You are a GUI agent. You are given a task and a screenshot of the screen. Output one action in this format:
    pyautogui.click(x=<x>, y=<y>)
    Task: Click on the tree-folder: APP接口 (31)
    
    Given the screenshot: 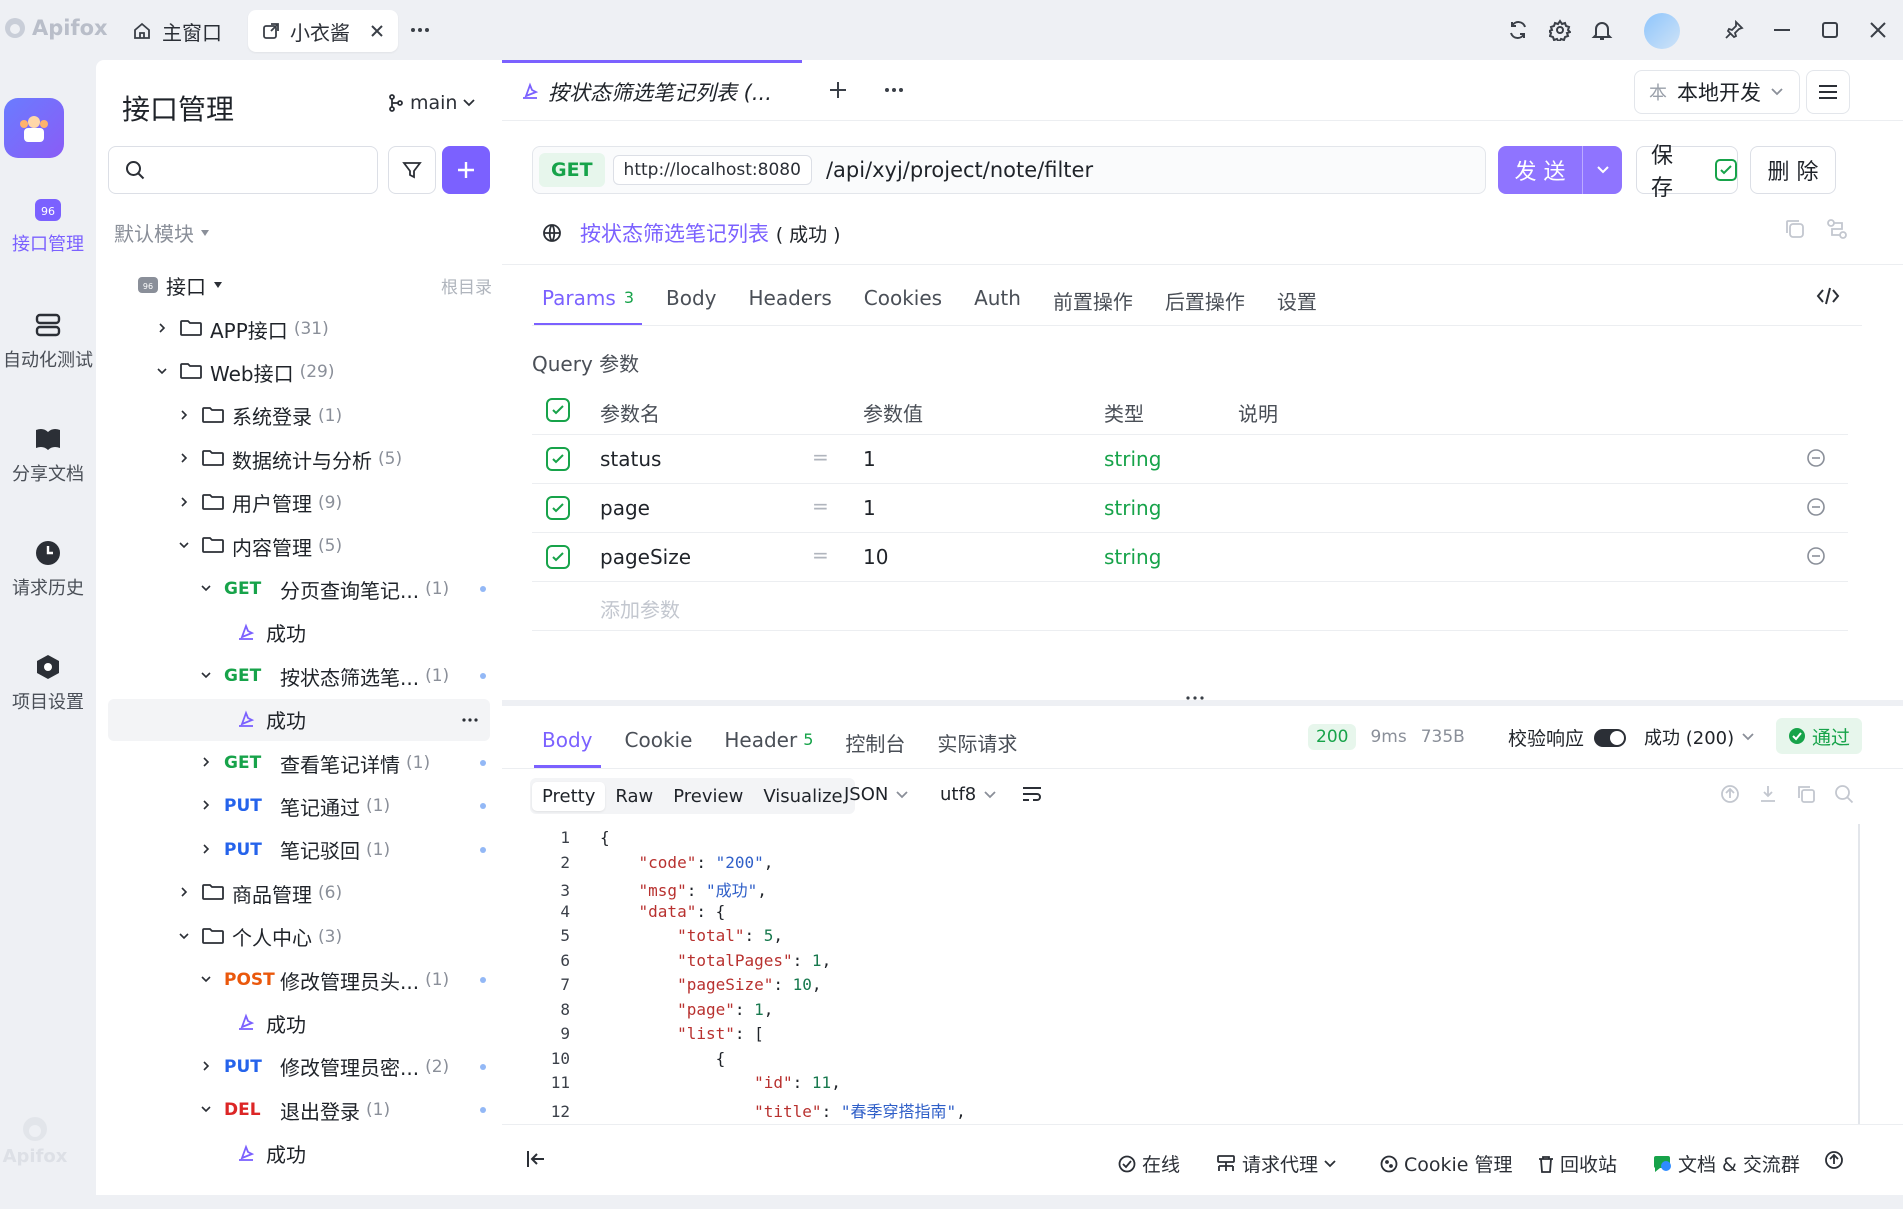 What is the action you would take?
    pyautogui.click(x=299, y=329)
    